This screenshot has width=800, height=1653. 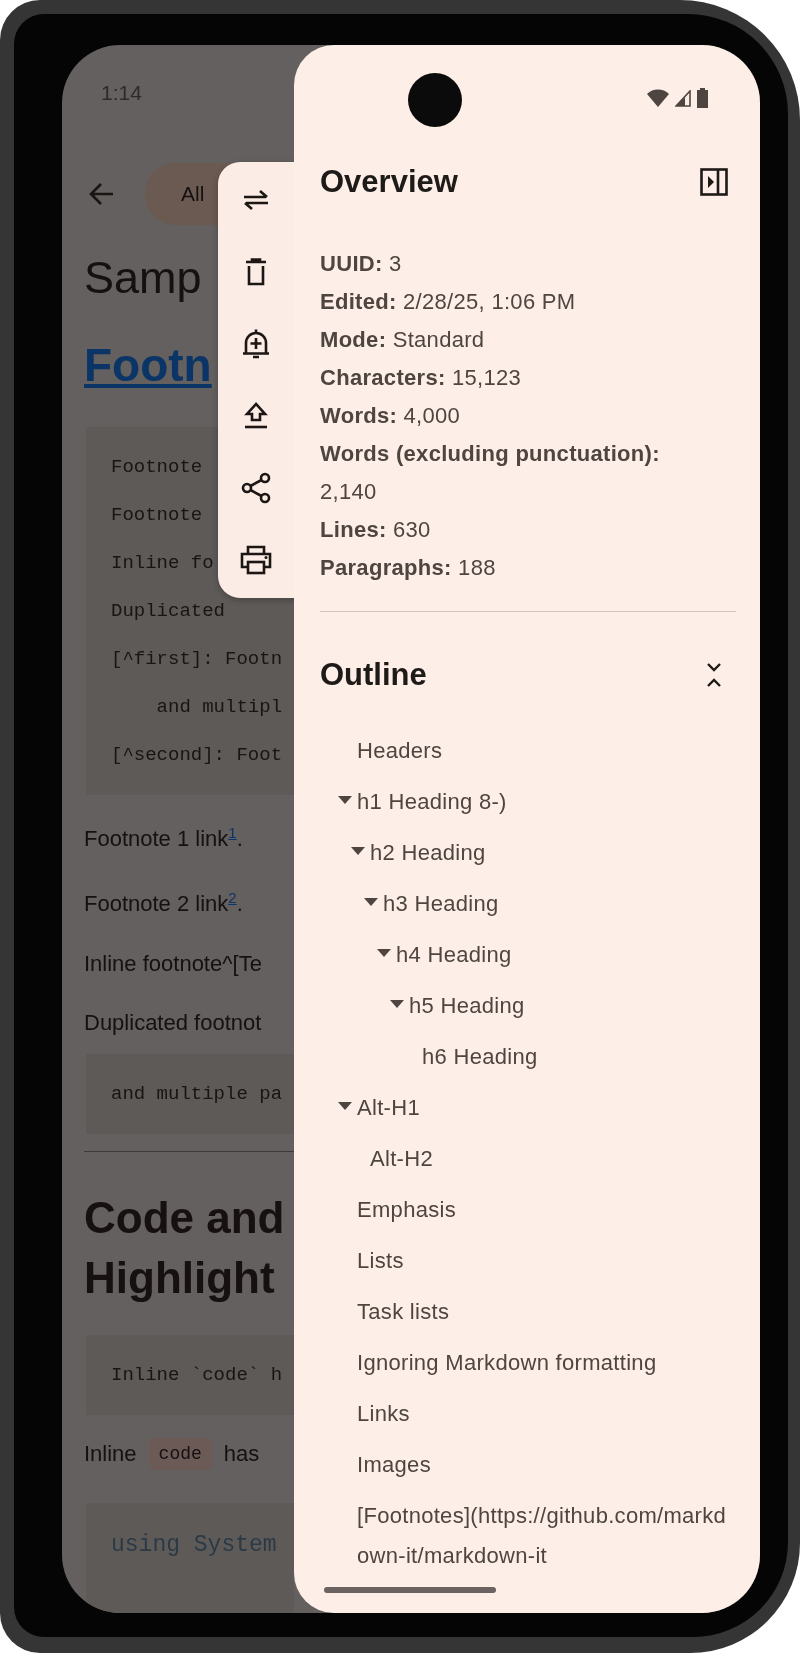 I want to click on stat-line: Words (excluding punctuation): 2,140, so click(x=490, y=473).